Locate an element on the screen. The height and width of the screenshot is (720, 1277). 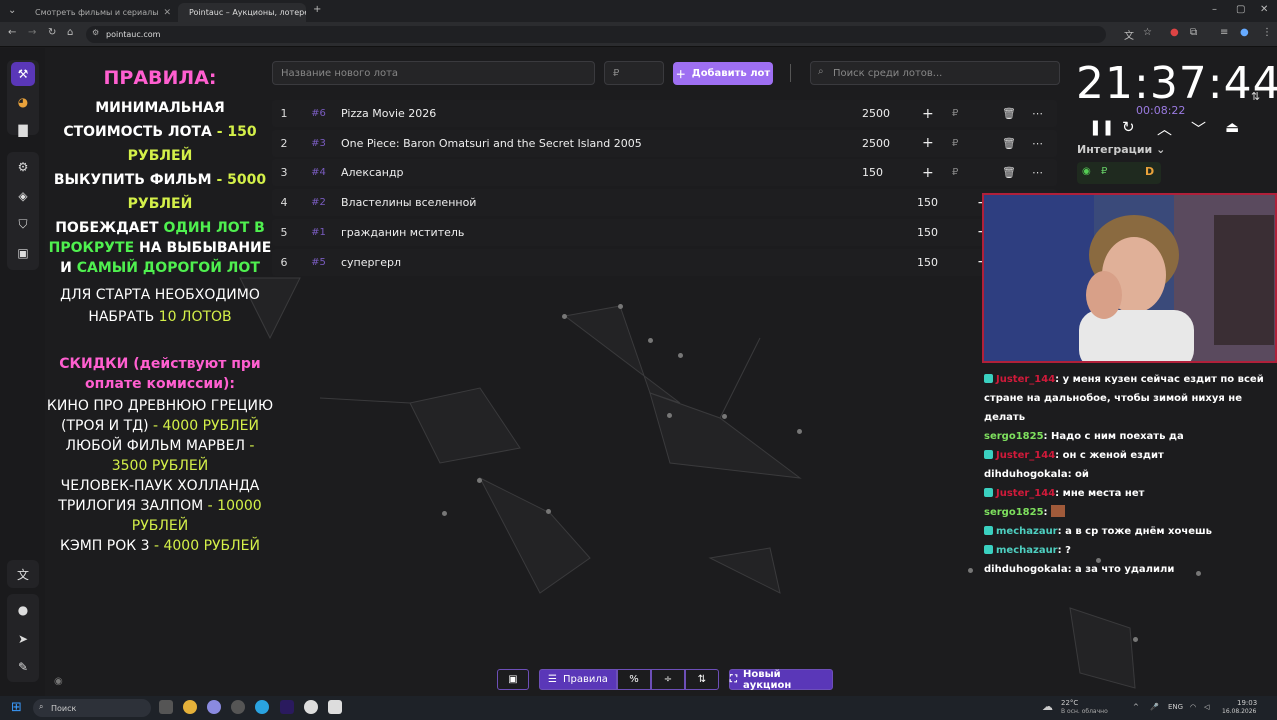
minimize-icon: – is located at coordinates (1214, 9).